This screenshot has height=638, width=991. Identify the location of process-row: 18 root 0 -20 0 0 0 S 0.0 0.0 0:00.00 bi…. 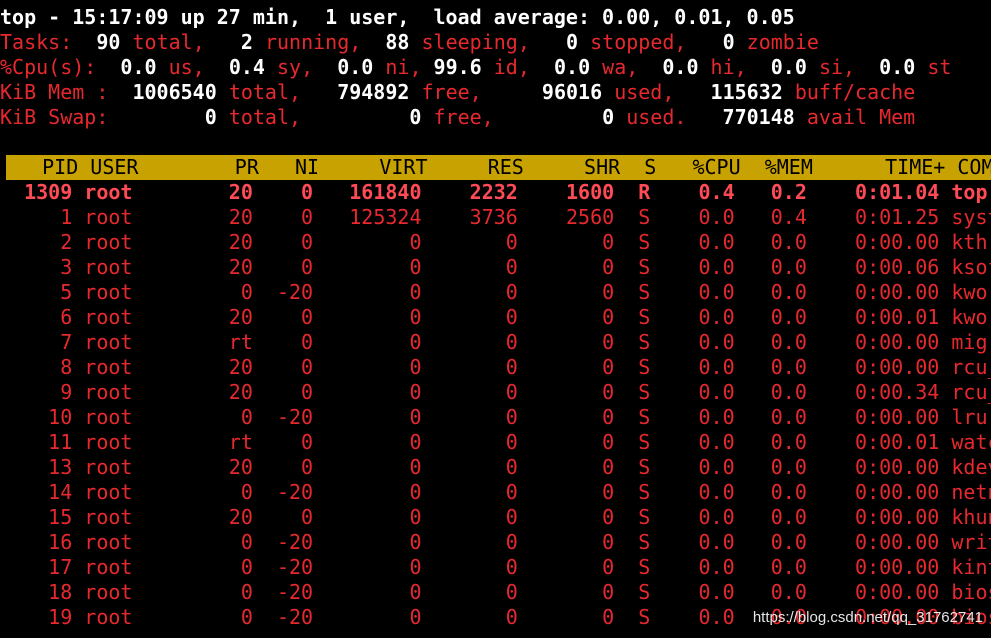
(495, 592).